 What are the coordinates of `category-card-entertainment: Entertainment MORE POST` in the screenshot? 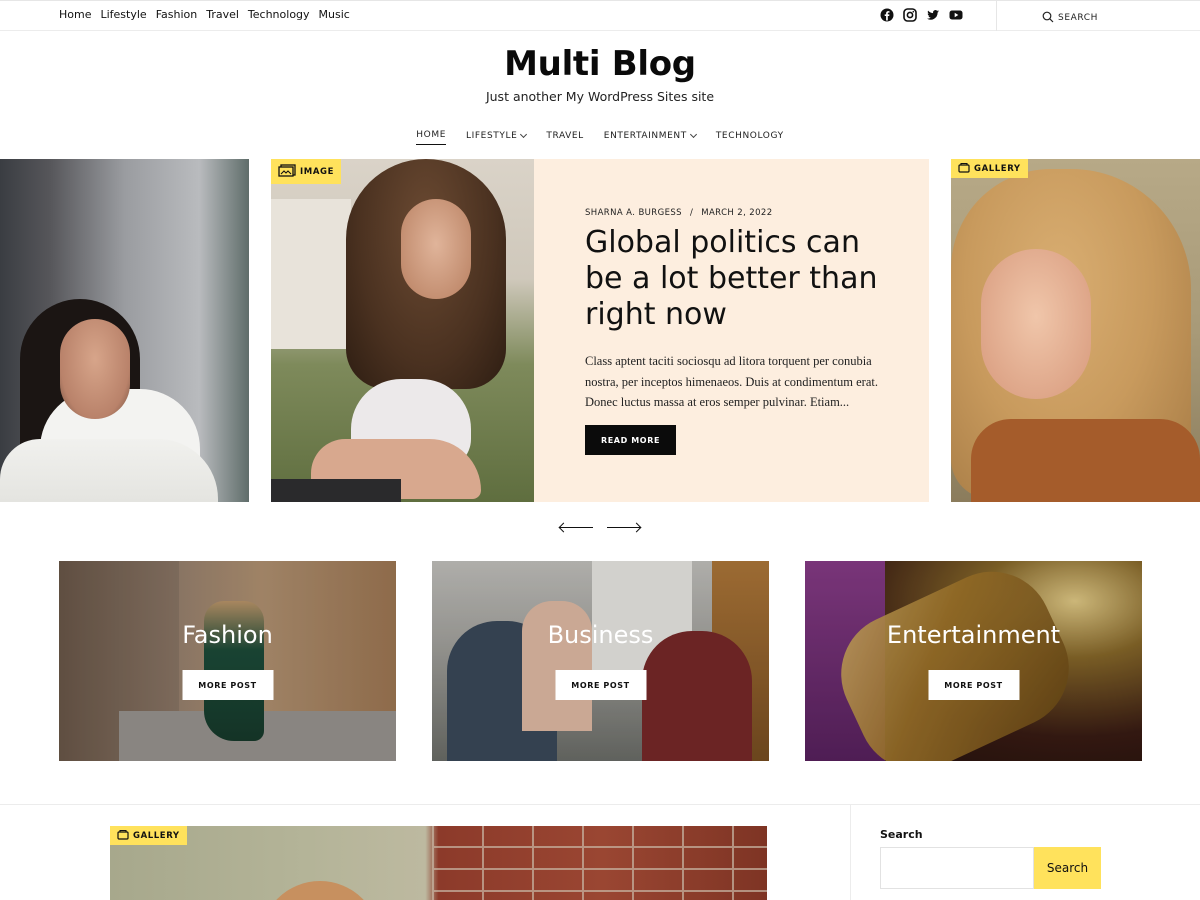 It's located at (973, 661).